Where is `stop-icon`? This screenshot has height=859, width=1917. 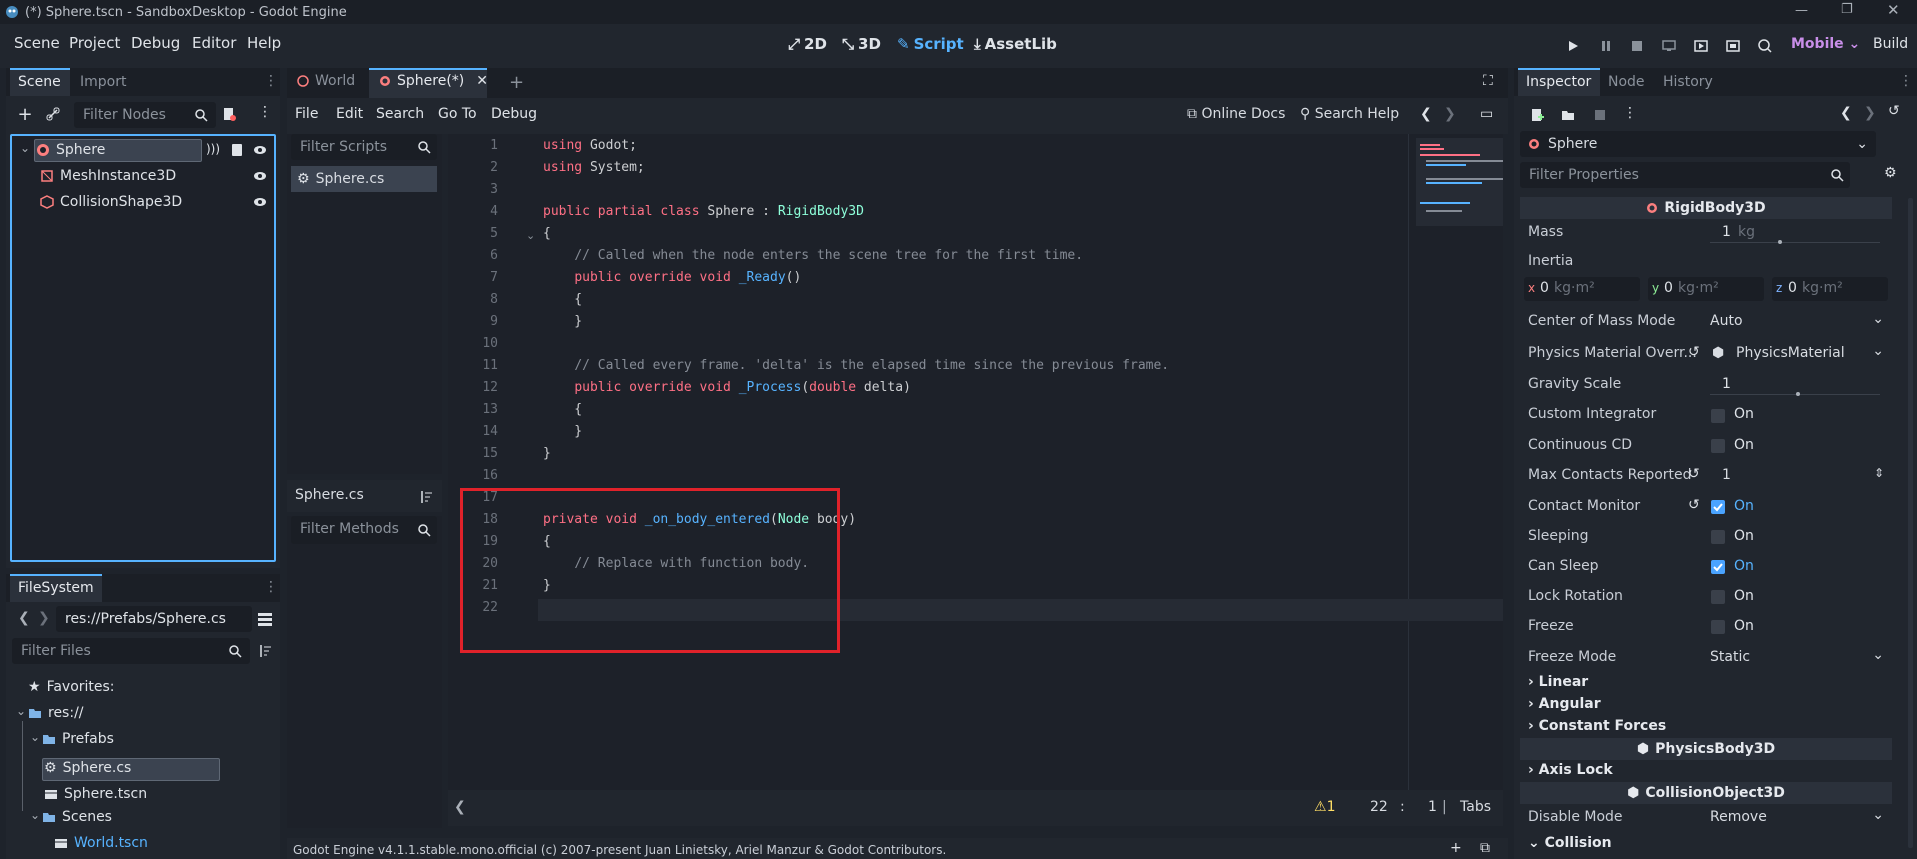 stop-icon is located at coordinates (1637, 46).